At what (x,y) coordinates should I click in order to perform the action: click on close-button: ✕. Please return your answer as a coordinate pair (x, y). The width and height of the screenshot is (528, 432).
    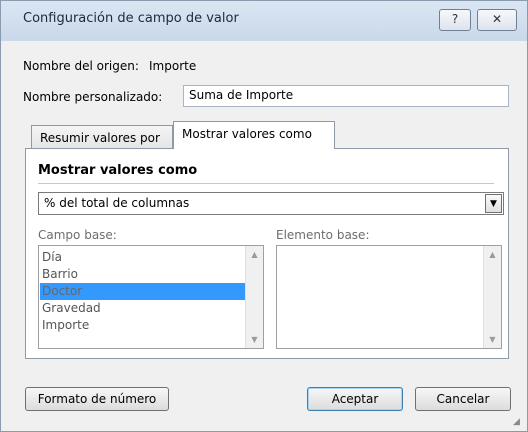
    Looking at the image, I should click on (497, 20).